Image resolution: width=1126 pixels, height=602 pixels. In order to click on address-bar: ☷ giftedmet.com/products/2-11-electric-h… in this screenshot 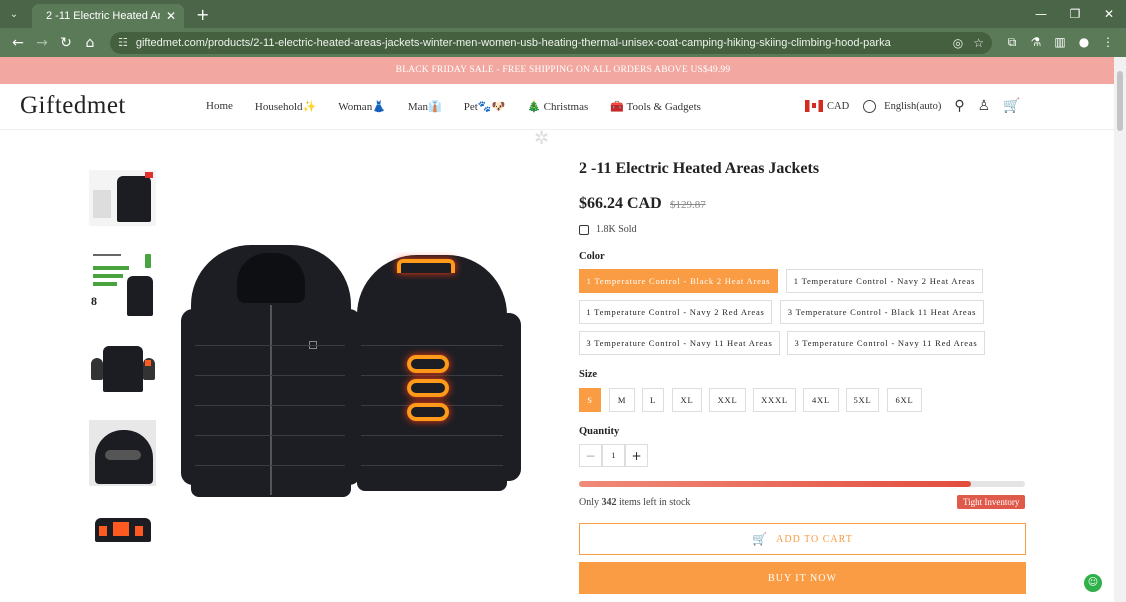, I will do `click(551, 42)`.